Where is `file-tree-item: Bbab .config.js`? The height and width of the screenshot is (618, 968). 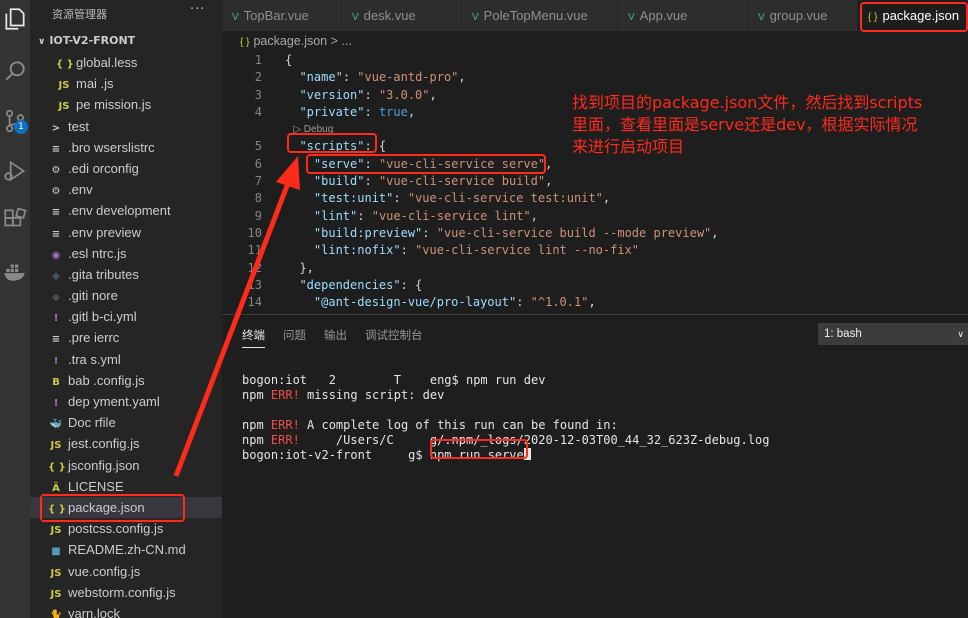
file-tree-item: Bbab .config.js is located at coordinates (126, 380).